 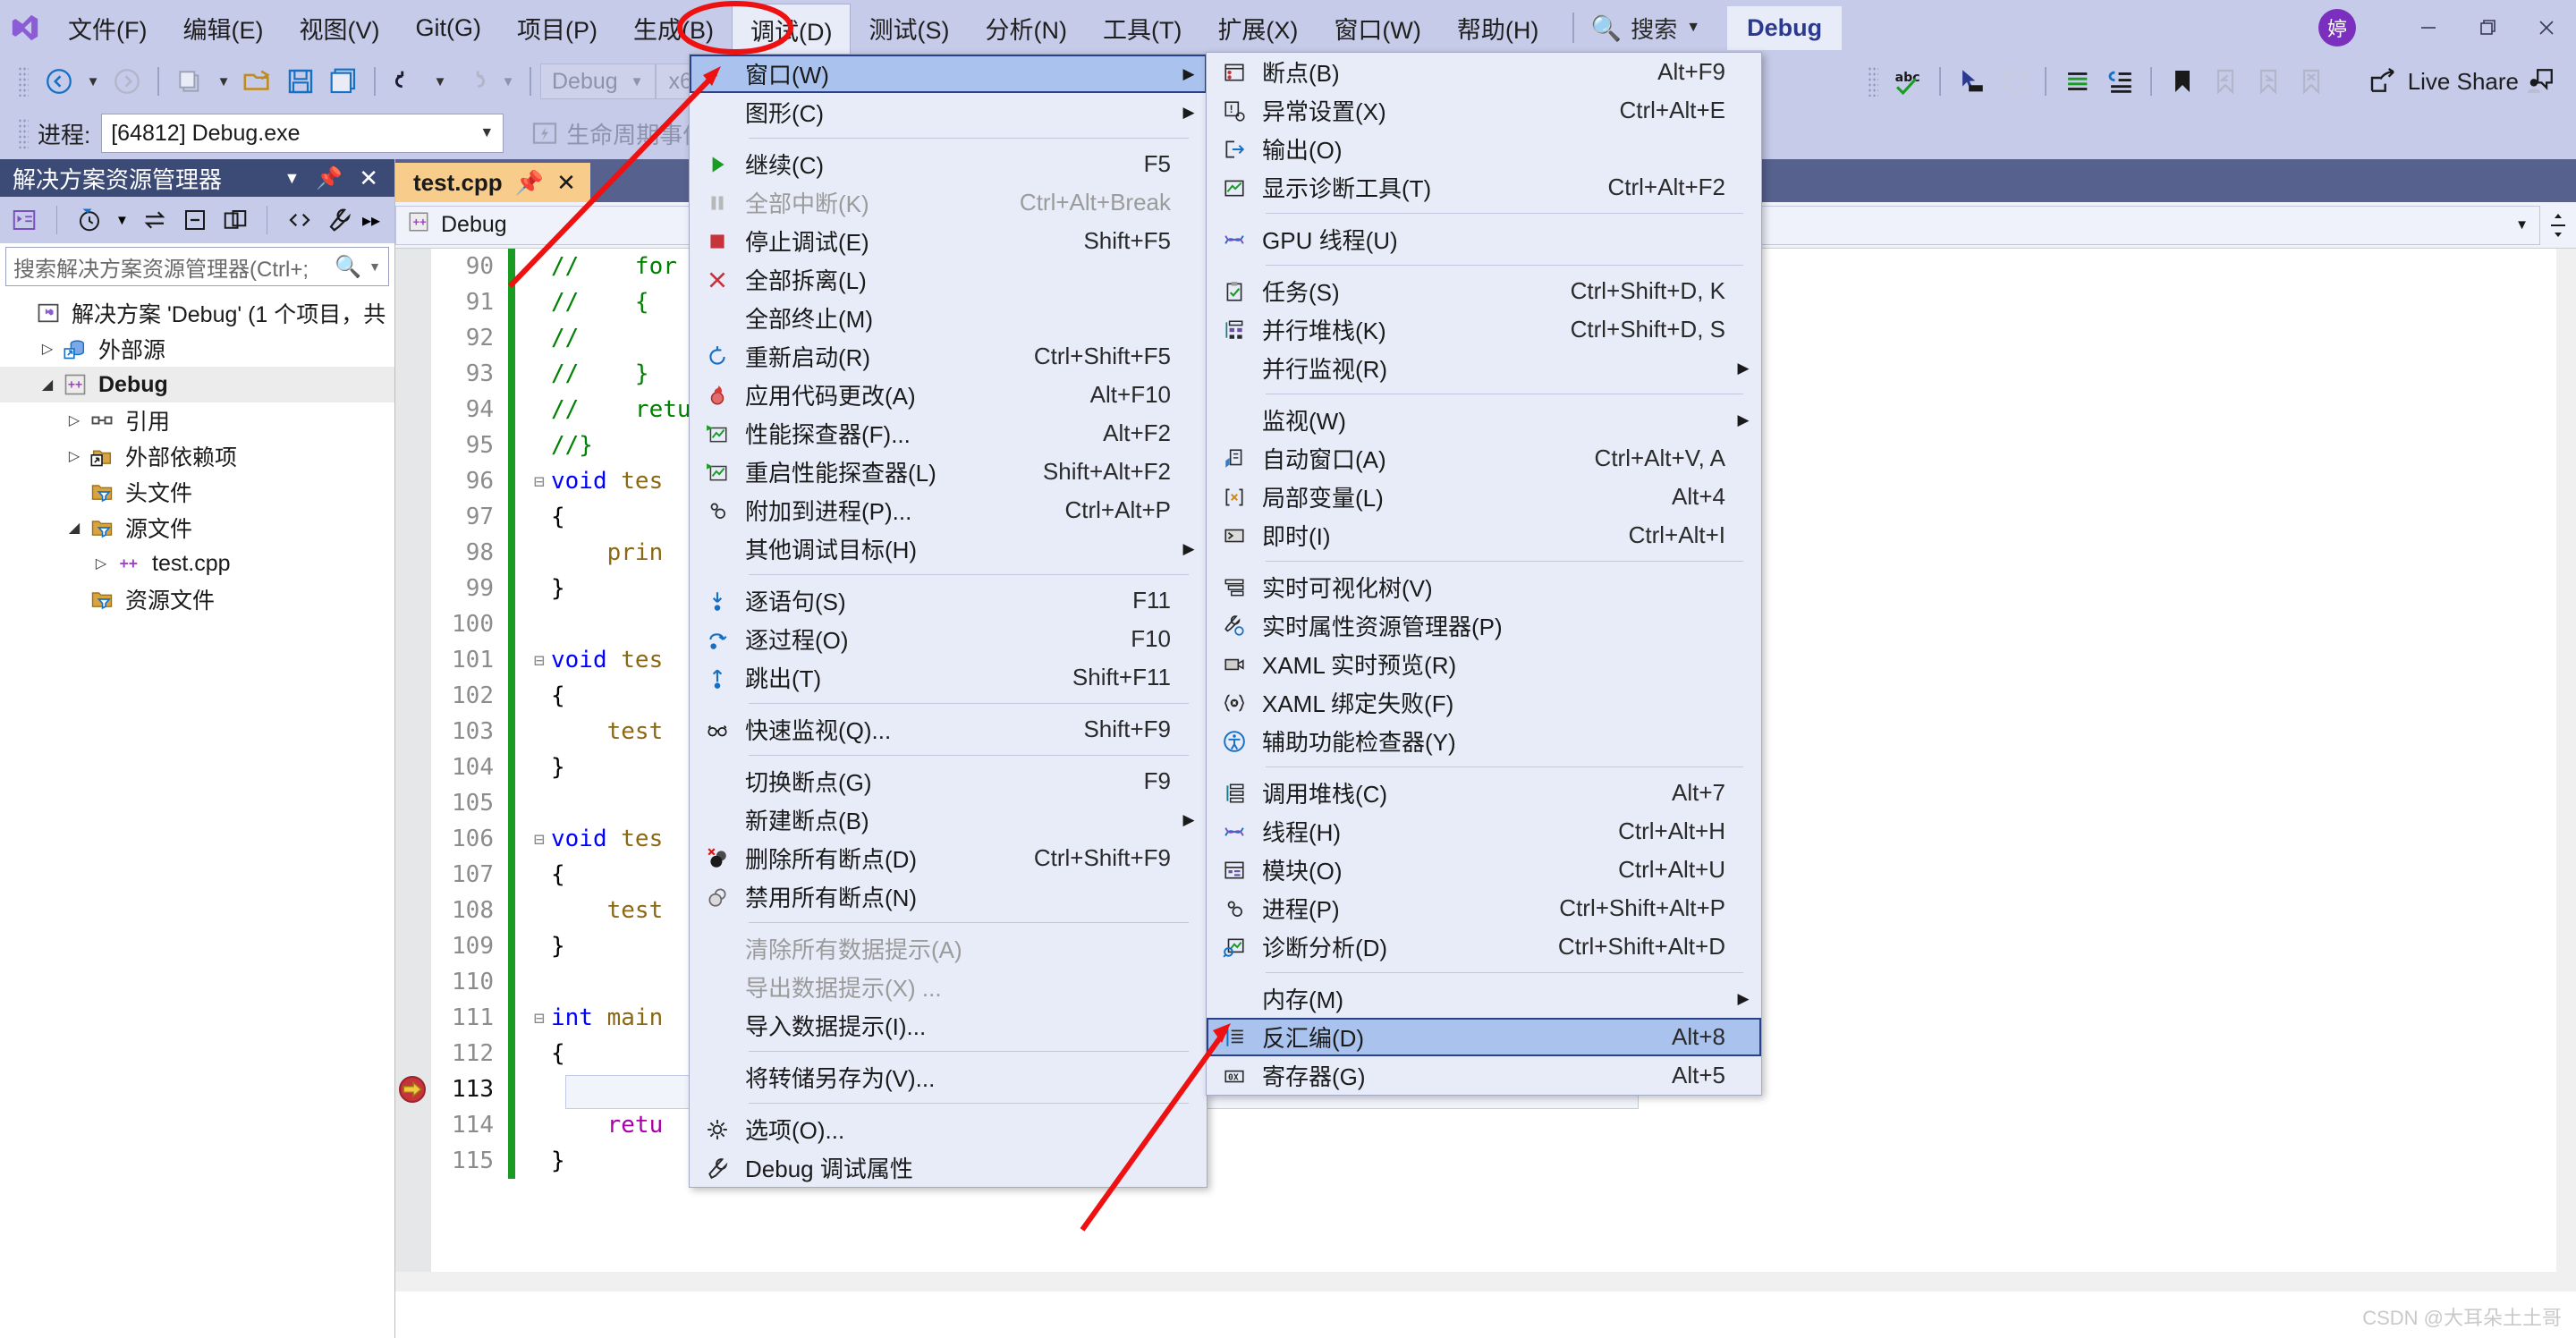 What do you see at coordinates (948, 639) in the screenshot?
I see `menu-row-16: 逐过程(O) F10` at bounding box center [948, 639].